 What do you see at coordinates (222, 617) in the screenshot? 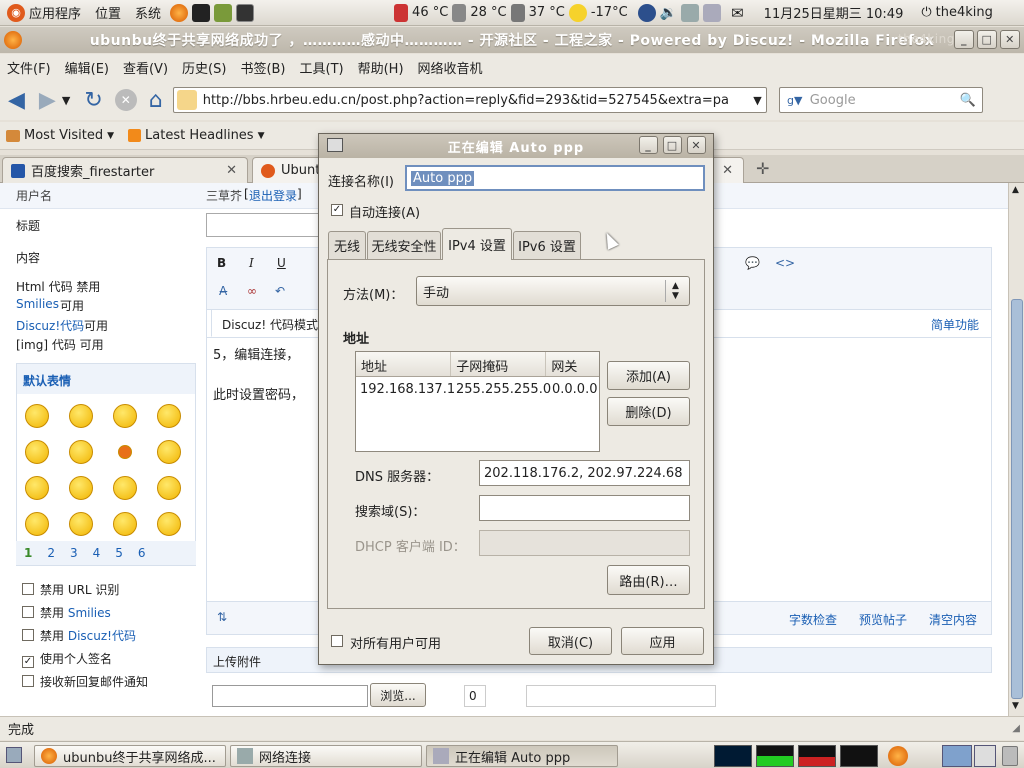
I see `resize-icon: ⇅` at bounding box center [222, 617].